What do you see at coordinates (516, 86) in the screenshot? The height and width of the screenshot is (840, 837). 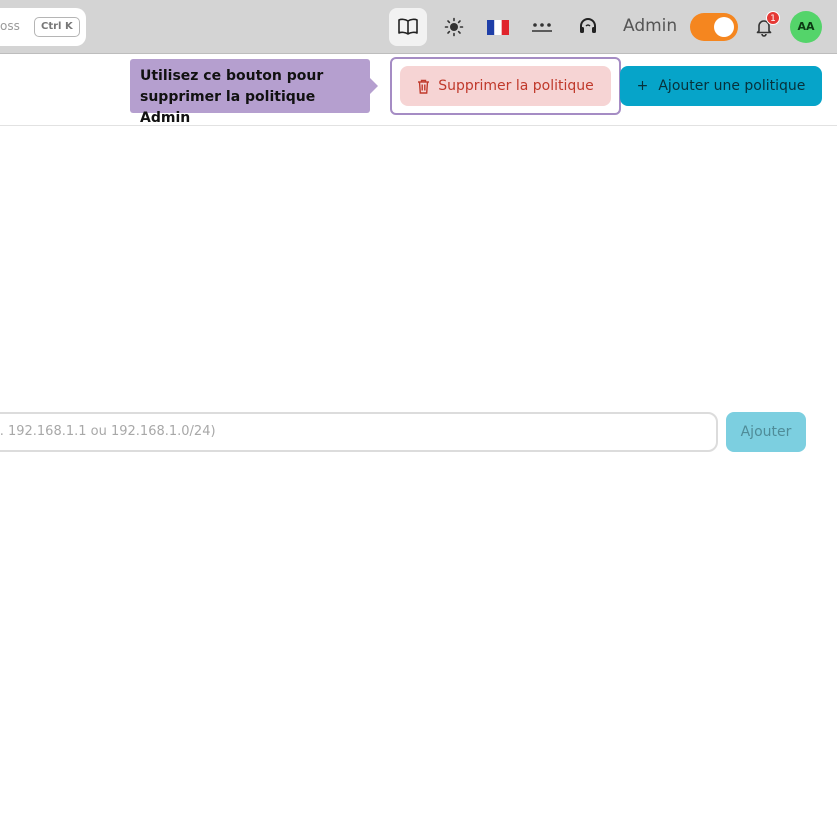 I see `delete-policy-label: Supprimer la politique` at bounding box center [516, 86].